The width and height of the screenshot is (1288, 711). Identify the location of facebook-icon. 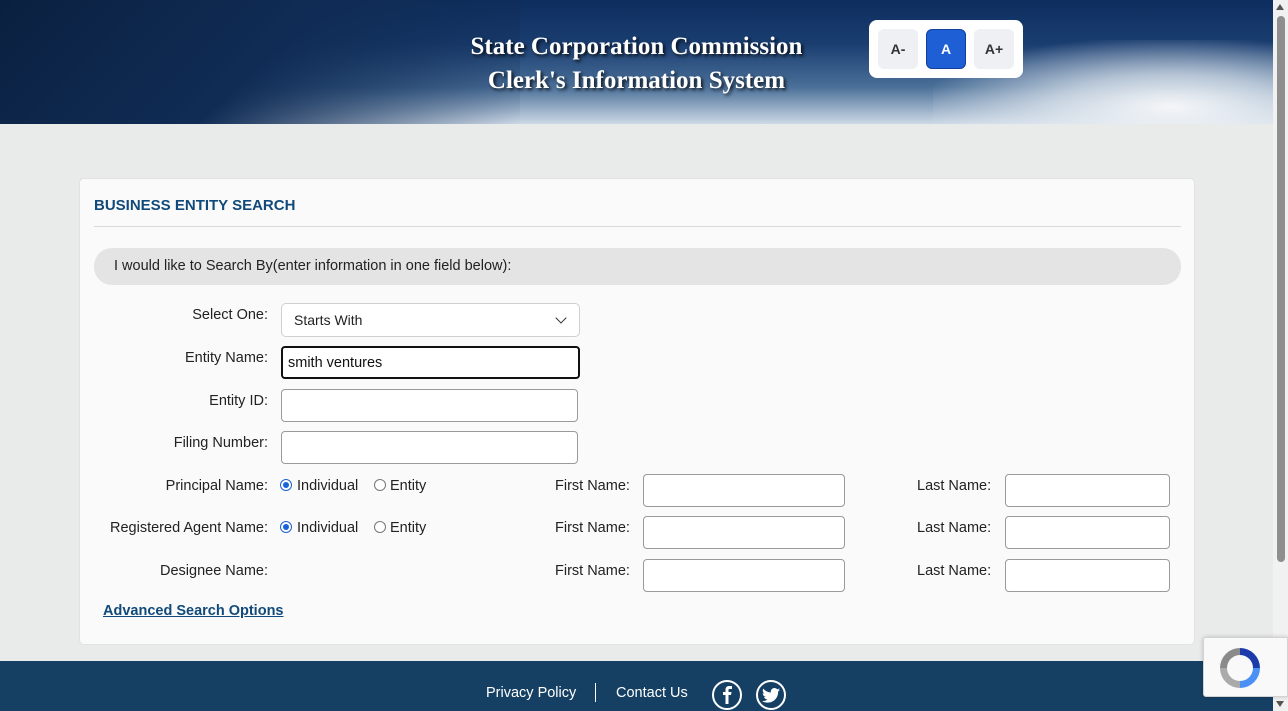
(727, 695).